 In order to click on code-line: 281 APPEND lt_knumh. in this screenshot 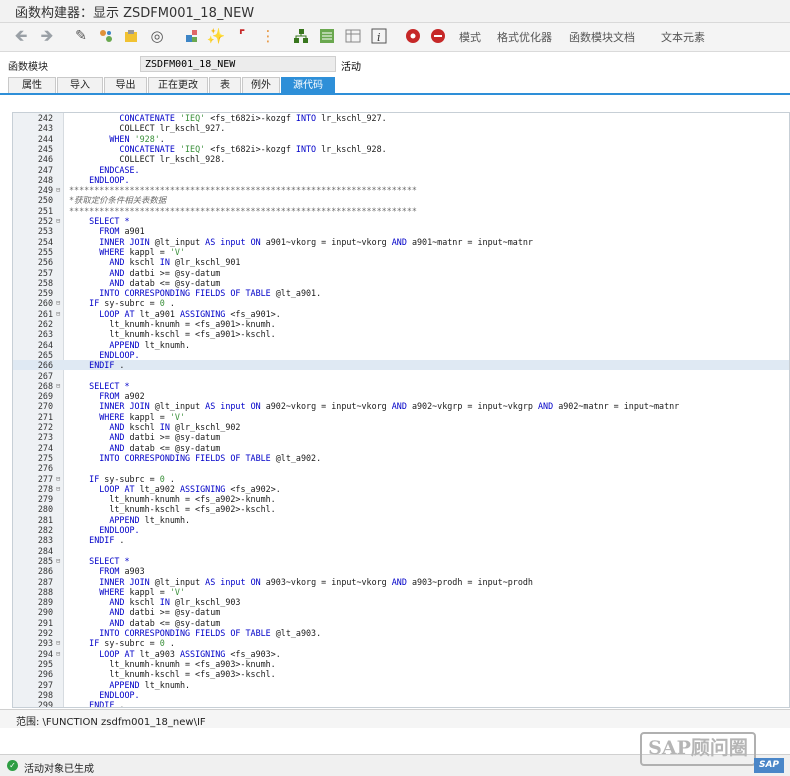, I will do `click(401, 520)`.